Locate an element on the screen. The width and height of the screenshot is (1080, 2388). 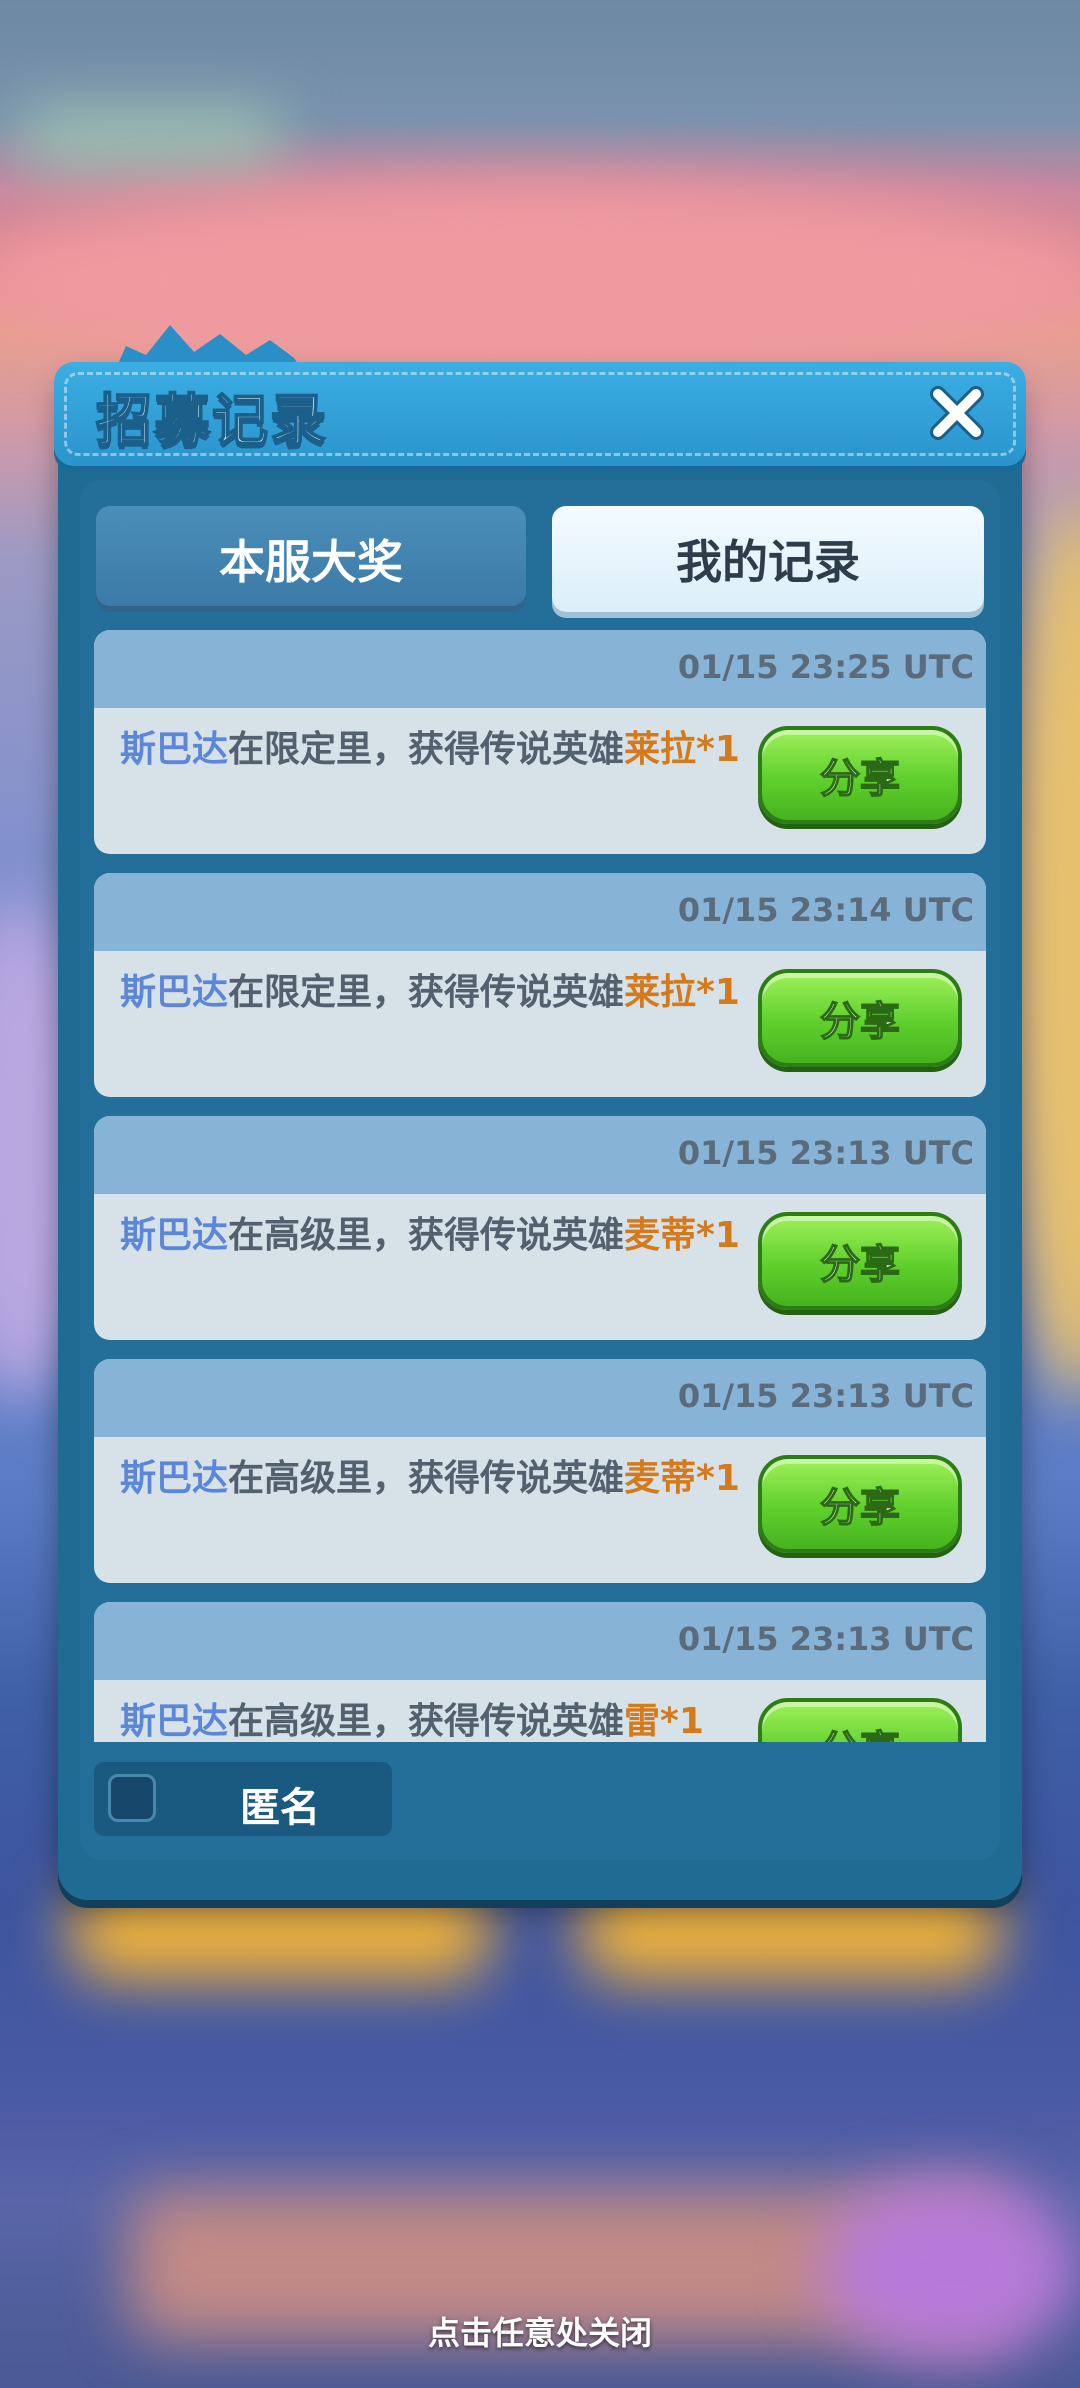
record-item: 01/15 23:25 UTC 斯巴达在限定里，获得传说英雄莱拉*1 分享 is located at coordinates (540, 742).